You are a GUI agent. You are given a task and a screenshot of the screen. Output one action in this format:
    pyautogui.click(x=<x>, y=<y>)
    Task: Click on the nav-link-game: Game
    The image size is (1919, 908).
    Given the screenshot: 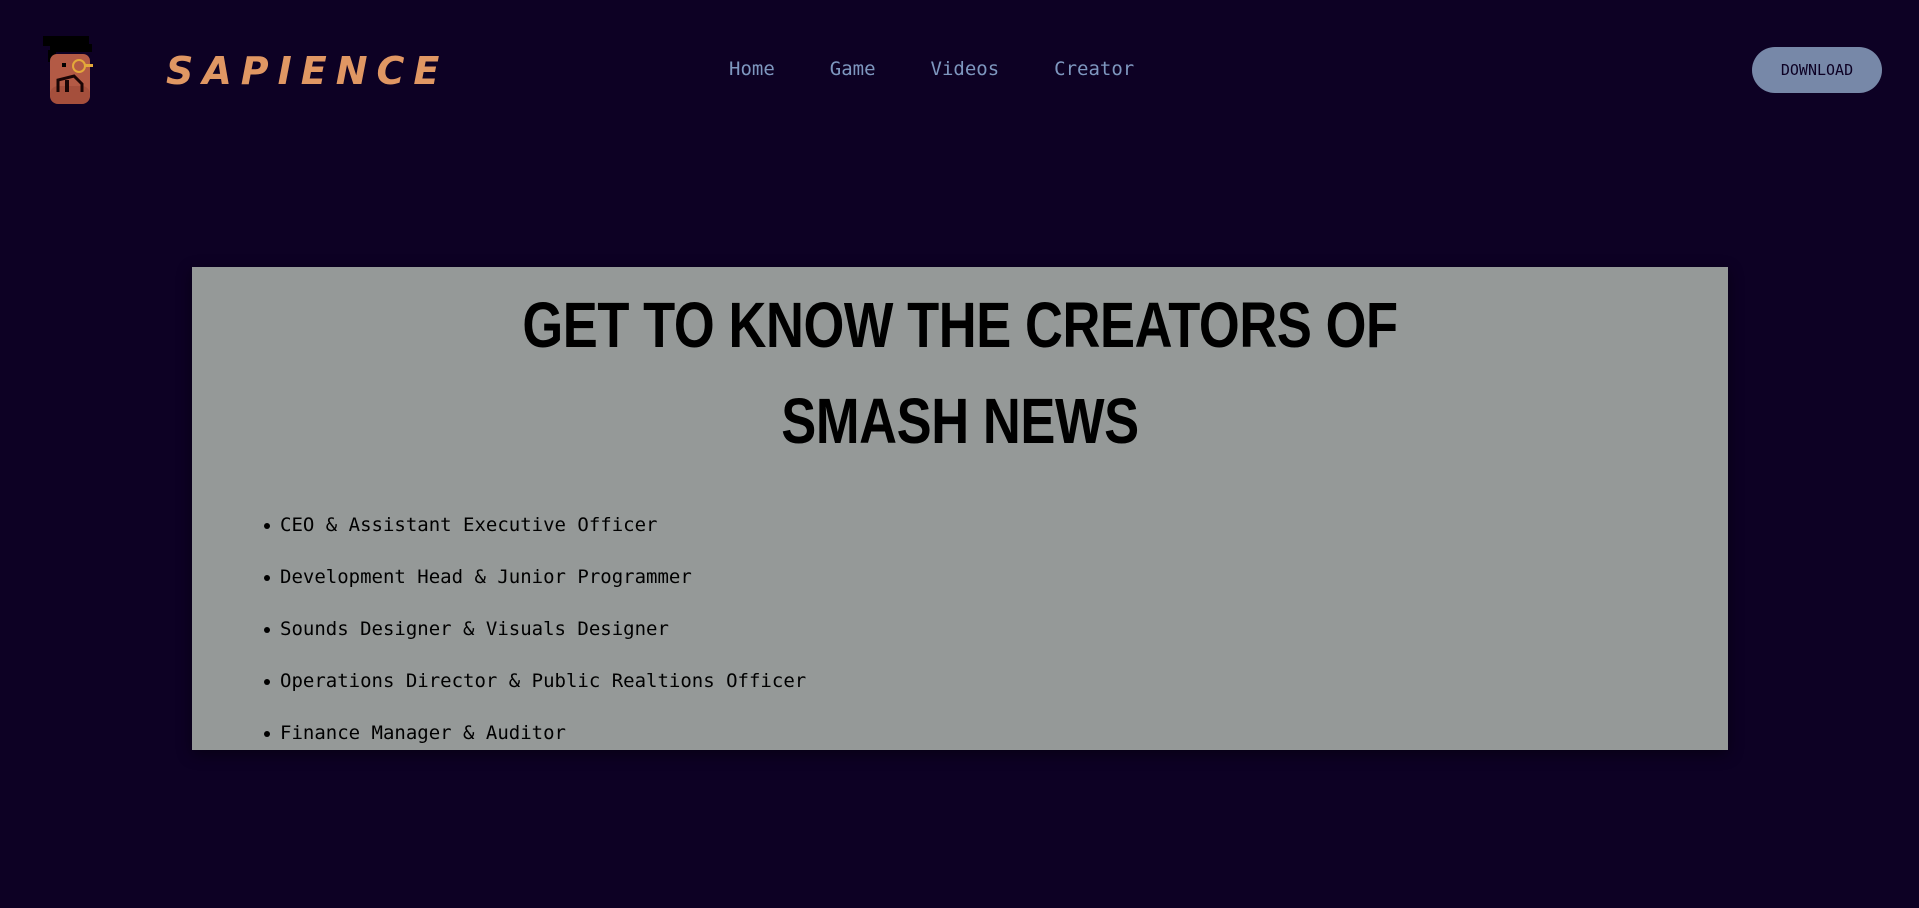 What is the action you would take?
    pyautogui.click(x=853, y=69)
    